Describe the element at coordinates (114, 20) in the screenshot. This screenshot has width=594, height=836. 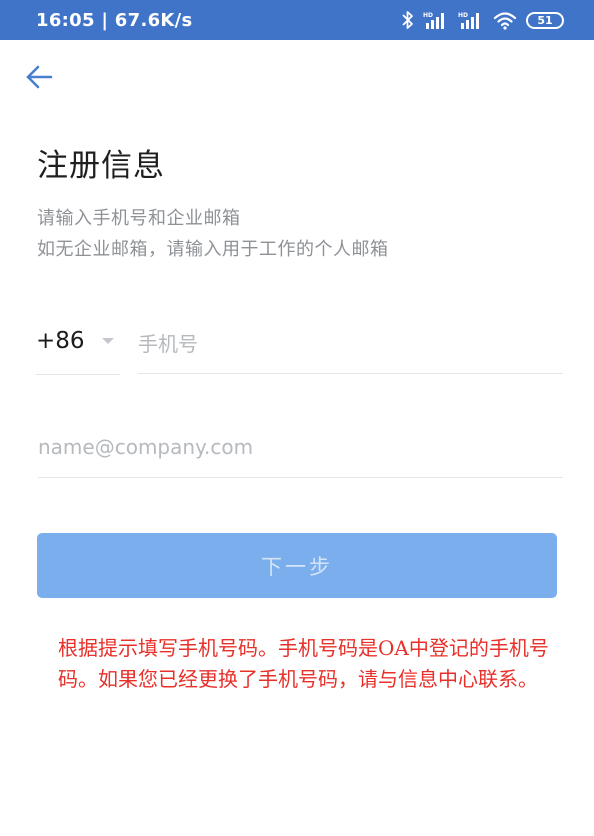
I see `status-time: 16:05 | 67.6K/s` at that location.